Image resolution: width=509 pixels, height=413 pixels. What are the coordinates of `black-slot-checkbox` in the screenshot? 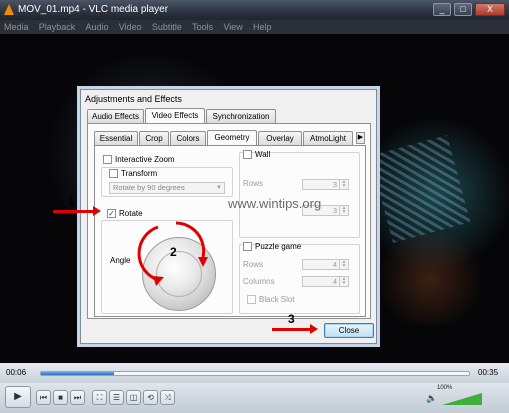 It's located at (251, 299).